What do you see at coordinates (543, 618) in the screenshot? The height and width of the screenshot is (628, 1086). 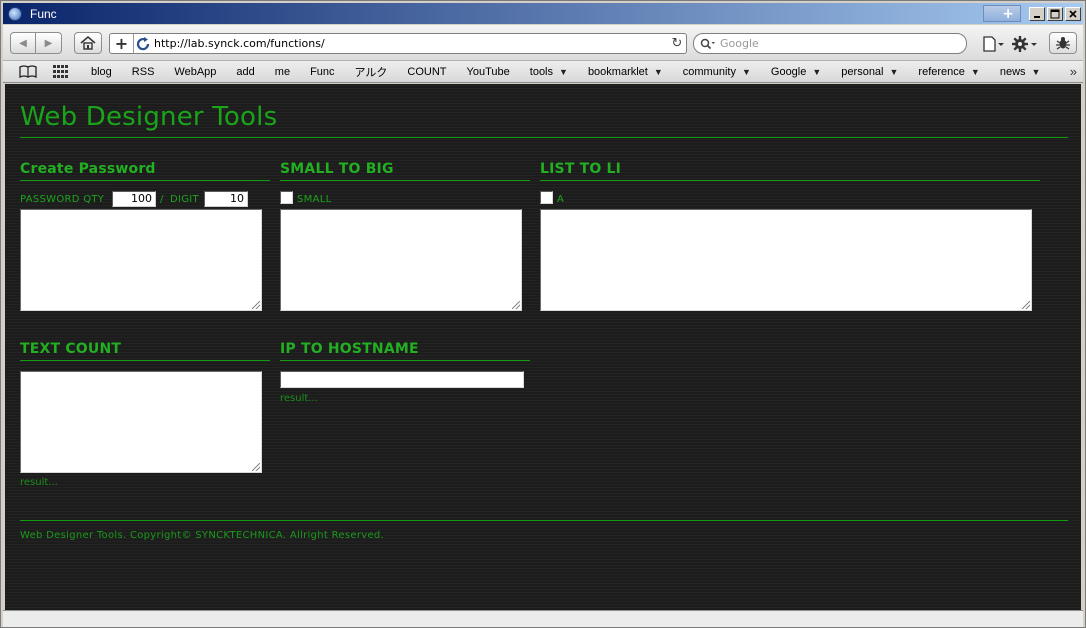 I see `status-bar` at bounding box center [543, 618].